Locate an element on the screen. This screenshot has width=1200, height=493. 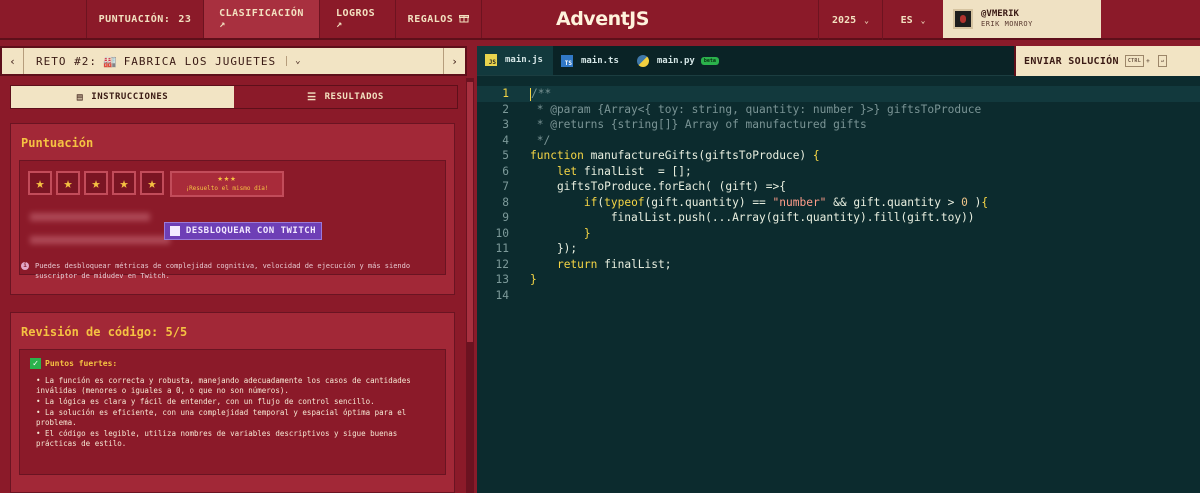
tab-main-js: JS main.js is located at coordinates (515, 60).